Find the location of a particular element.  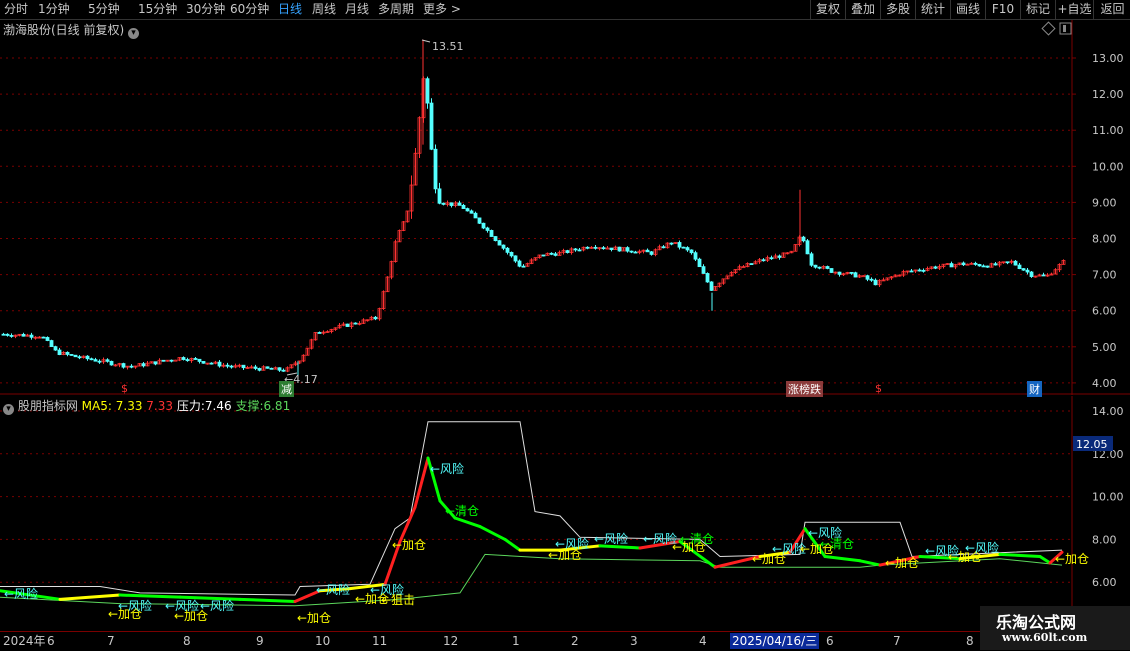

price-tick-label: 10.00 is located at coordinates (1108, 166).